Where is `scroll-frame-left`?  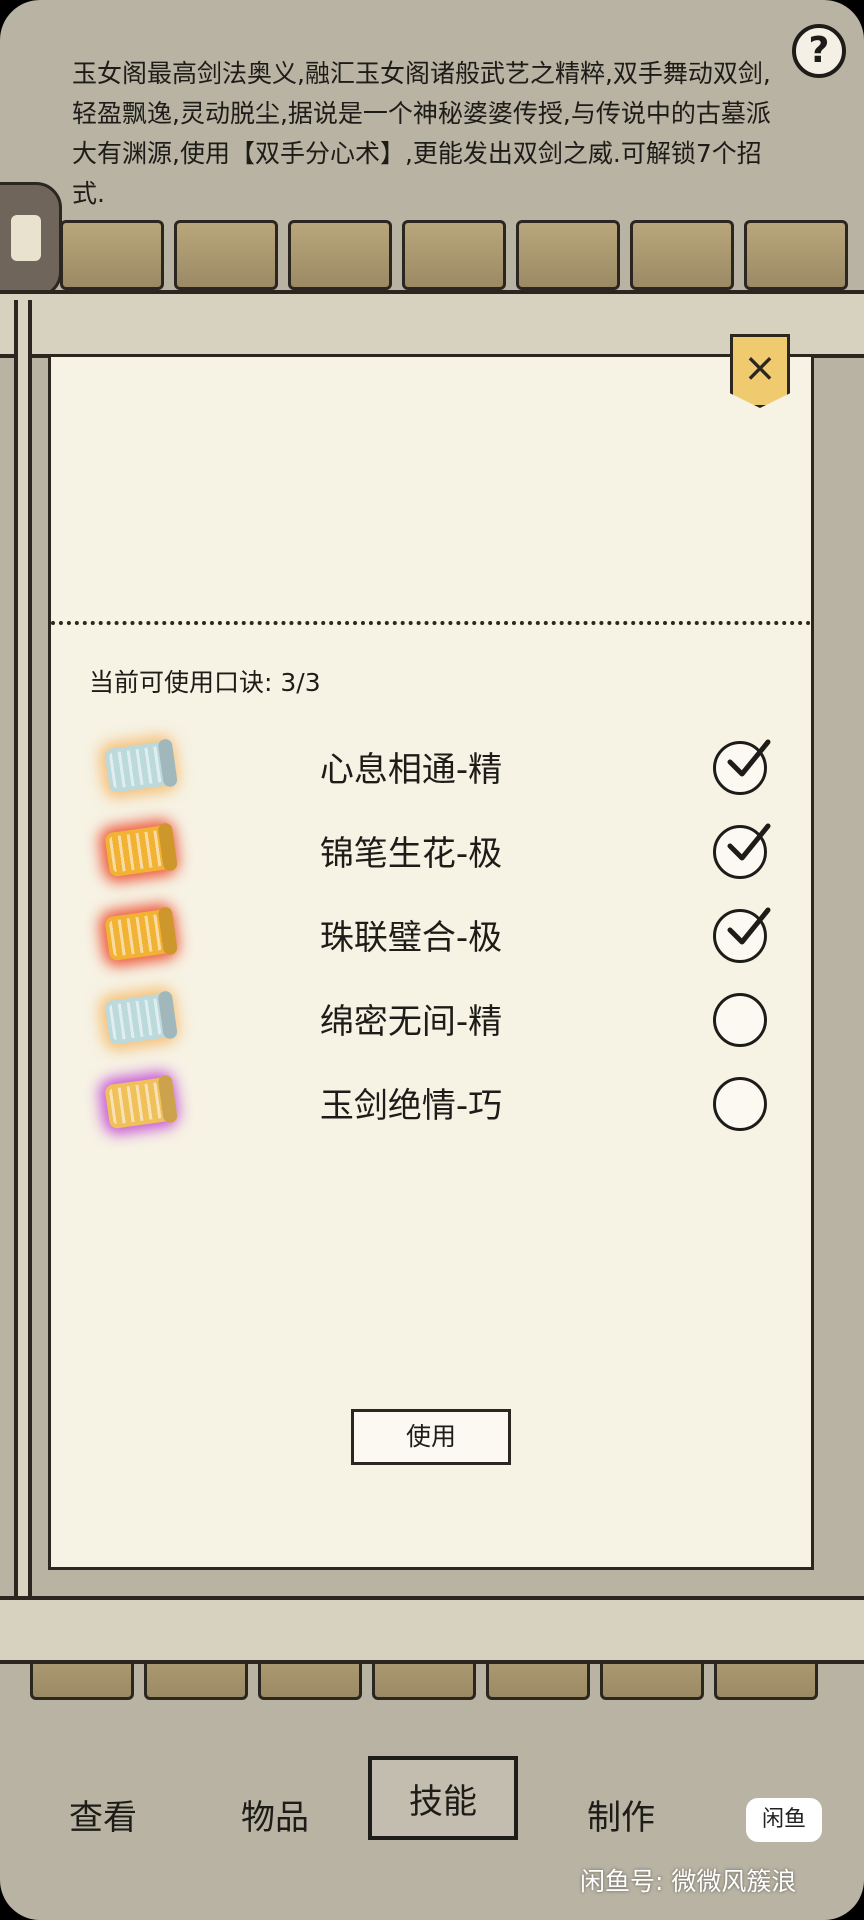
scroll-frame-left is located at coordinates (23, 980).